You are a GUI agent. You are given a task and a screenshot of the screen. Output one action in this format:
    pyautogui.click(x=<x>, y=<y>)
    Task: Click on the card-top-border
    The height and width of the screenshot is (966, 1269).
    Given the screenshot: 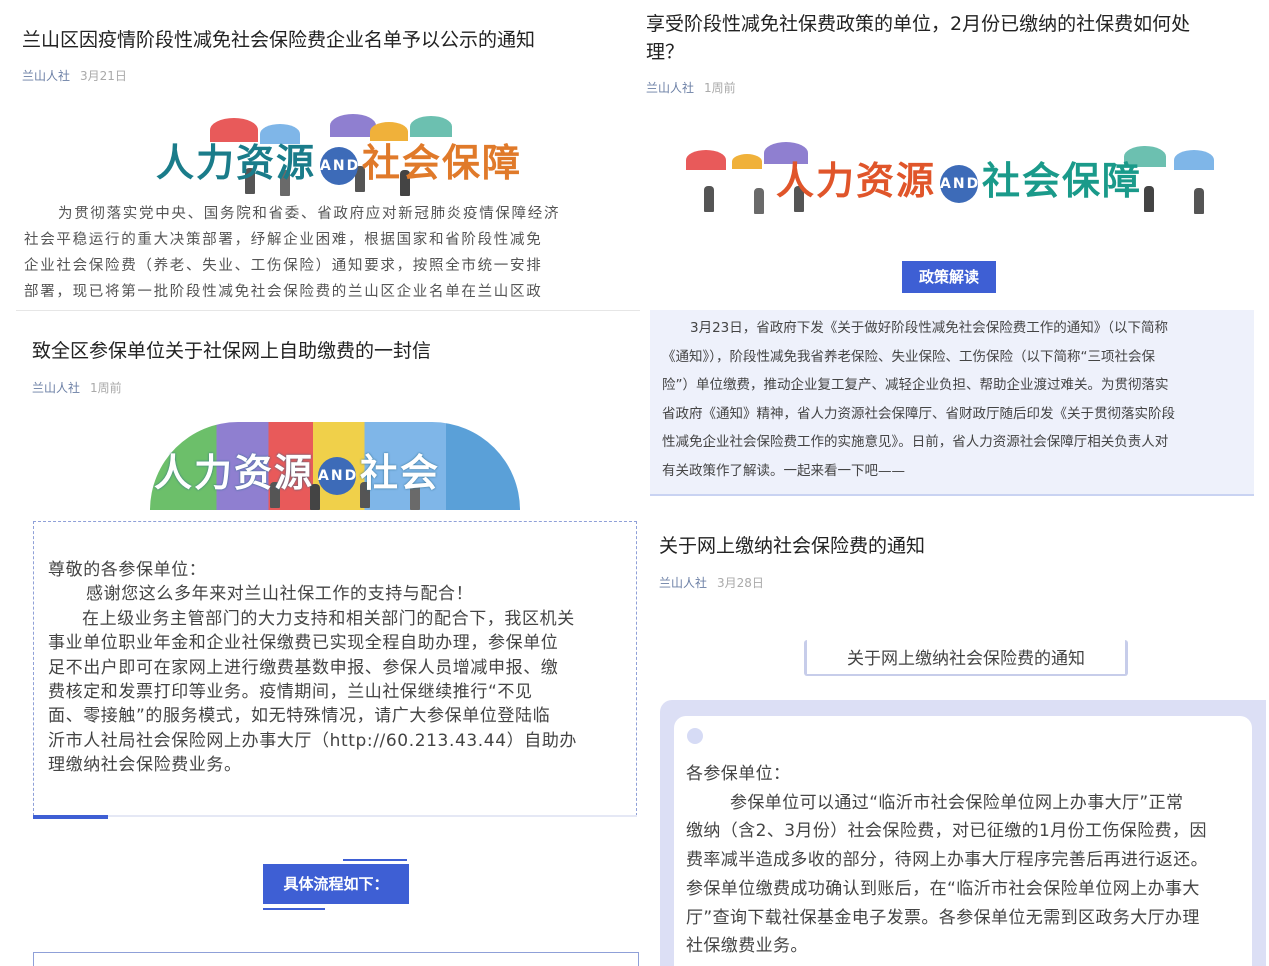 What is the action you would take?
    pyautogui.click(x=328, y=310)
    